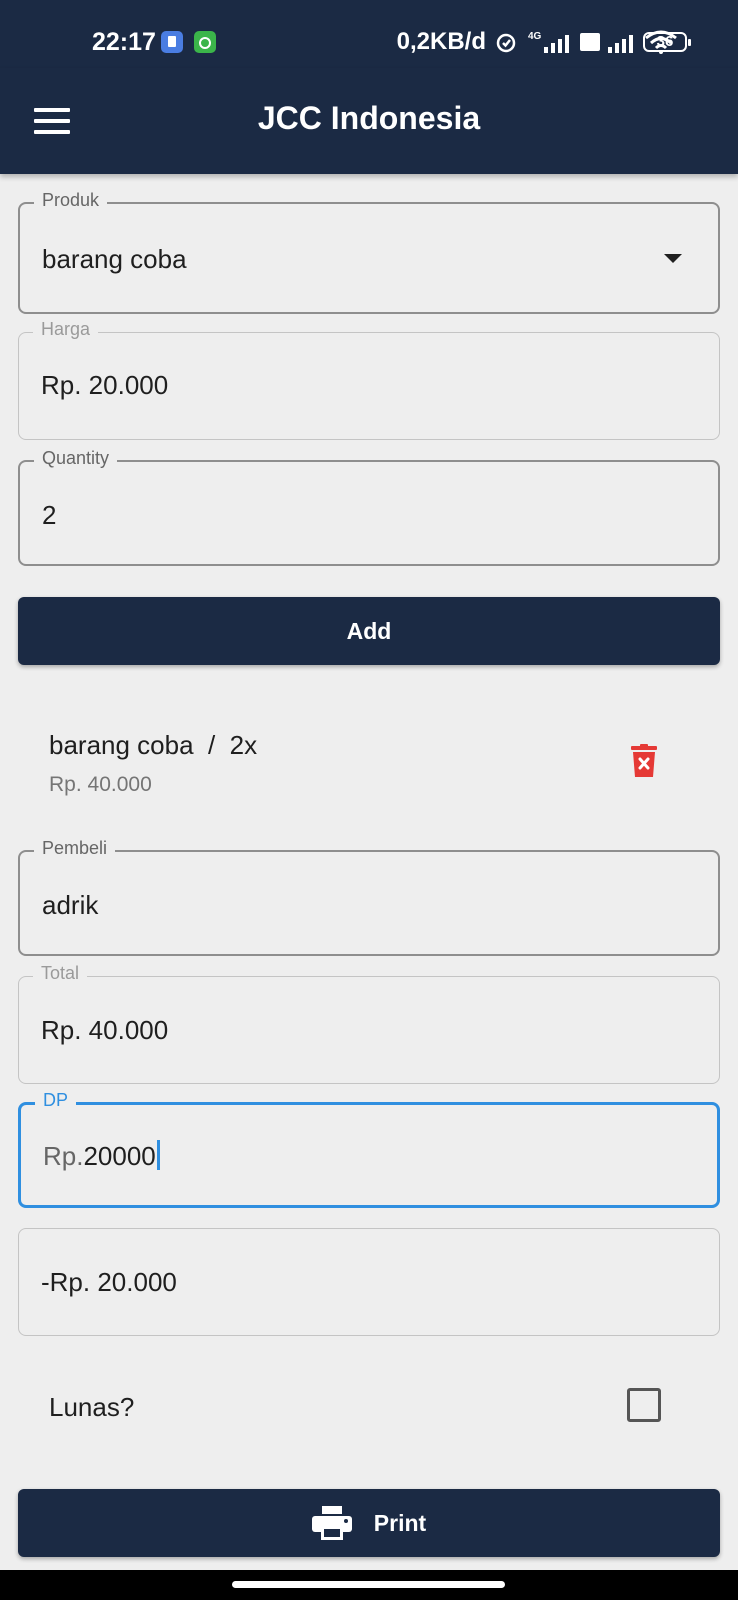 Image resolution: width=738 pixels, height=1600 pixels. I want to click on page-title: JCC Indonesia, so click(369, 118).